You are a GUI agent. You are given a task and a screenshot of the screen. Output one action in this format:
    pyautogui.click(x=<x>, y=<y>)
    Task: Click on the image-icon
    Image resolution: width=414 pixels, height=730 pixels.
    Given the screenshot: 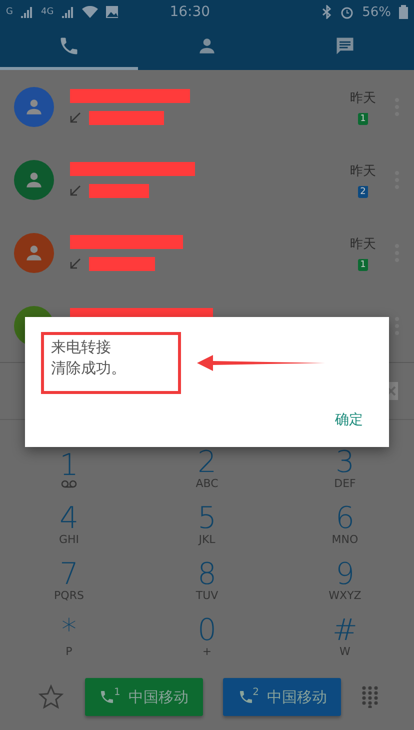 What is the action you would take?
    pyautogui.click(x=112, y=12)
    